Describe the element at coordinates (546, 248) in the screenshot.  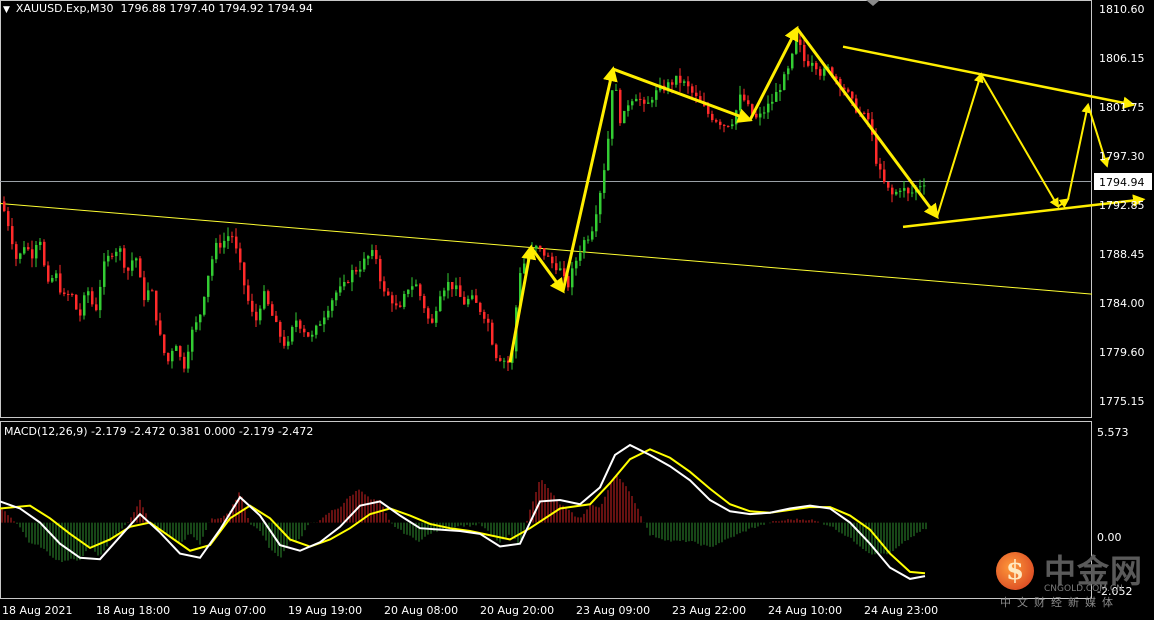
I see `trendline` at that location.